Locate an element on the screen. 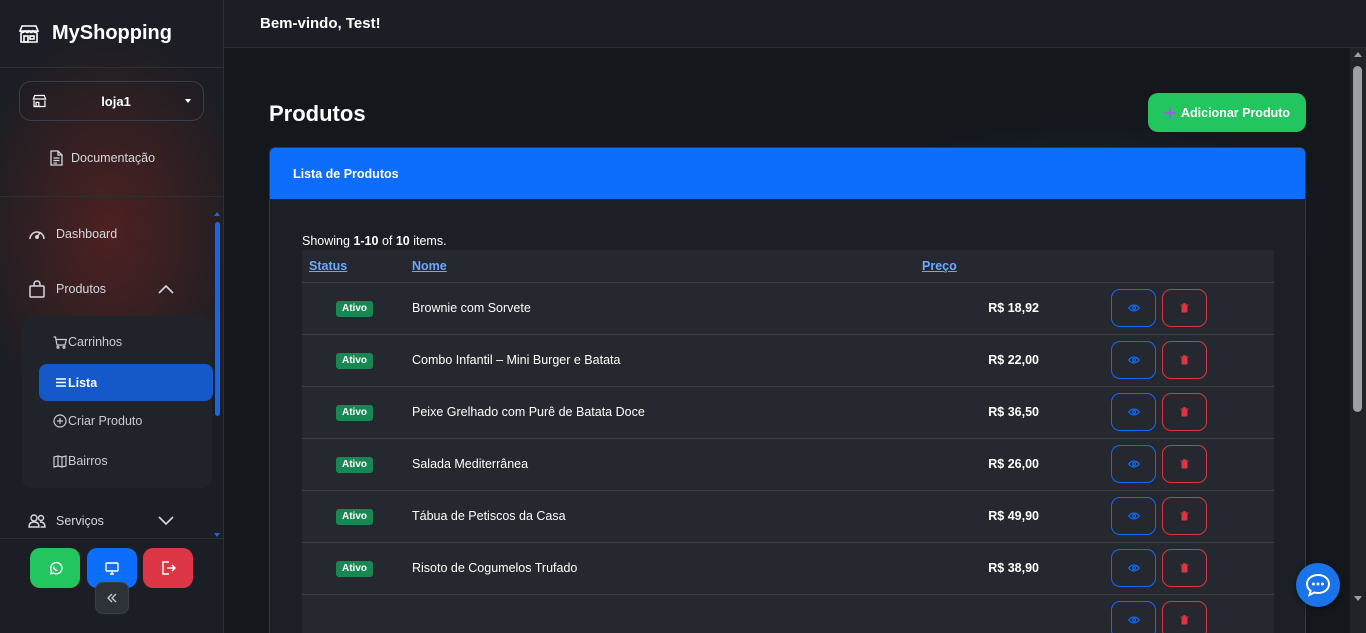  items-summary: Showing 1-10 of 10 items. is located at coordinates (374, 241).